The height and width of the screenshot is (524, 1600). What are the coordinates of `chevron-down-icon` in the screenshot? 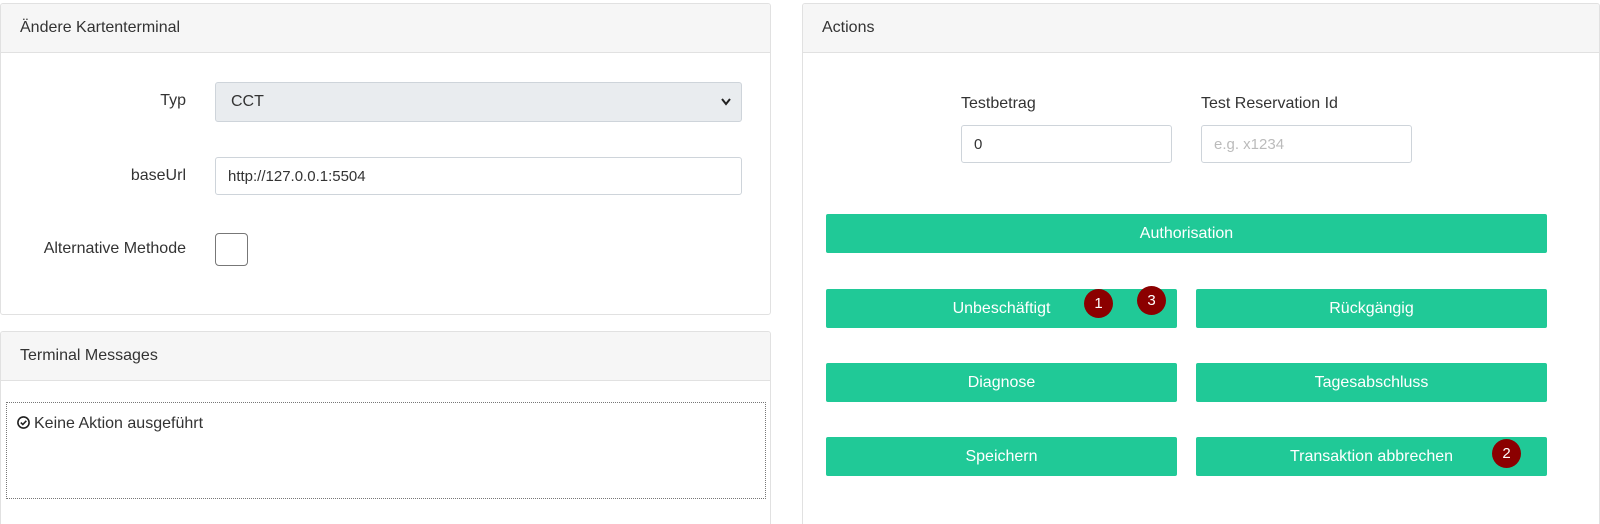 It's located at (726, 109).